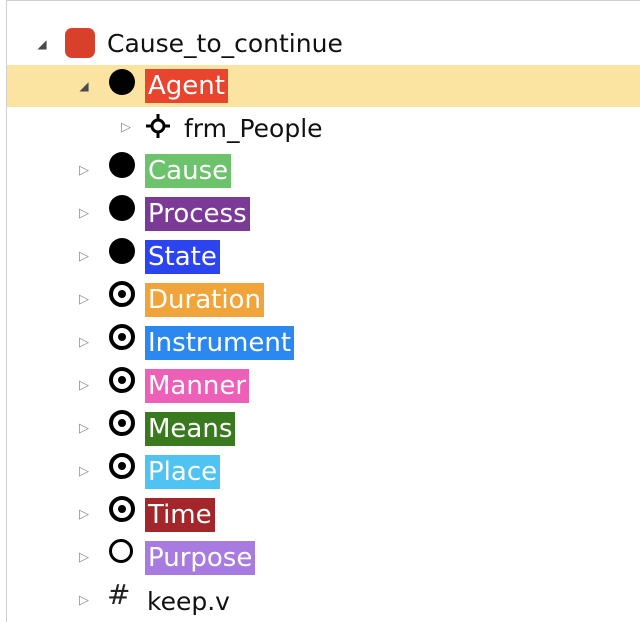 This screenshot has width=640, height=622. Describe the element at coordinates (323, 558) in the screenshot. I see `tree-row-purpose: ▷ Purpose` at that location.